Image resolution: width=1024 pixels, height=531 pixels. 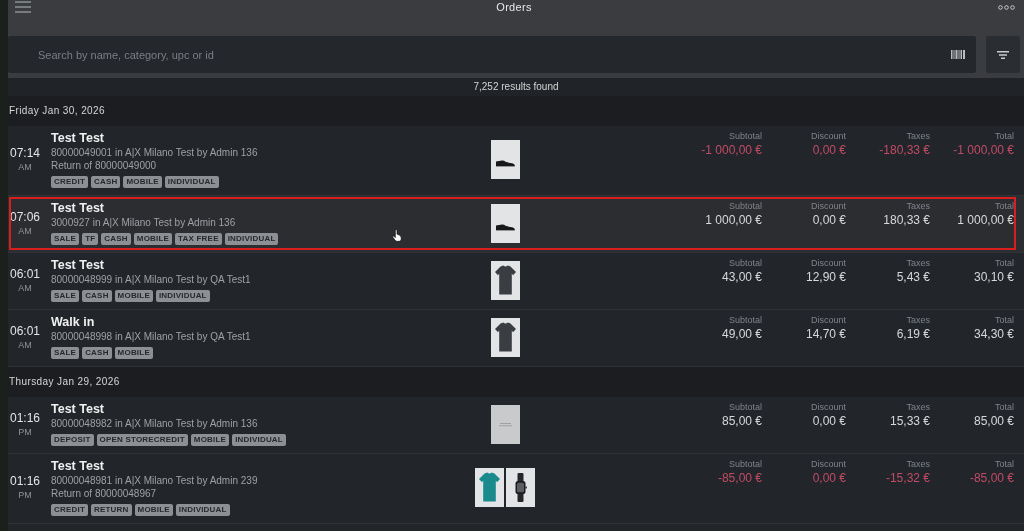 I want to click on order-time: 07:14, so click(x=25, y=153).